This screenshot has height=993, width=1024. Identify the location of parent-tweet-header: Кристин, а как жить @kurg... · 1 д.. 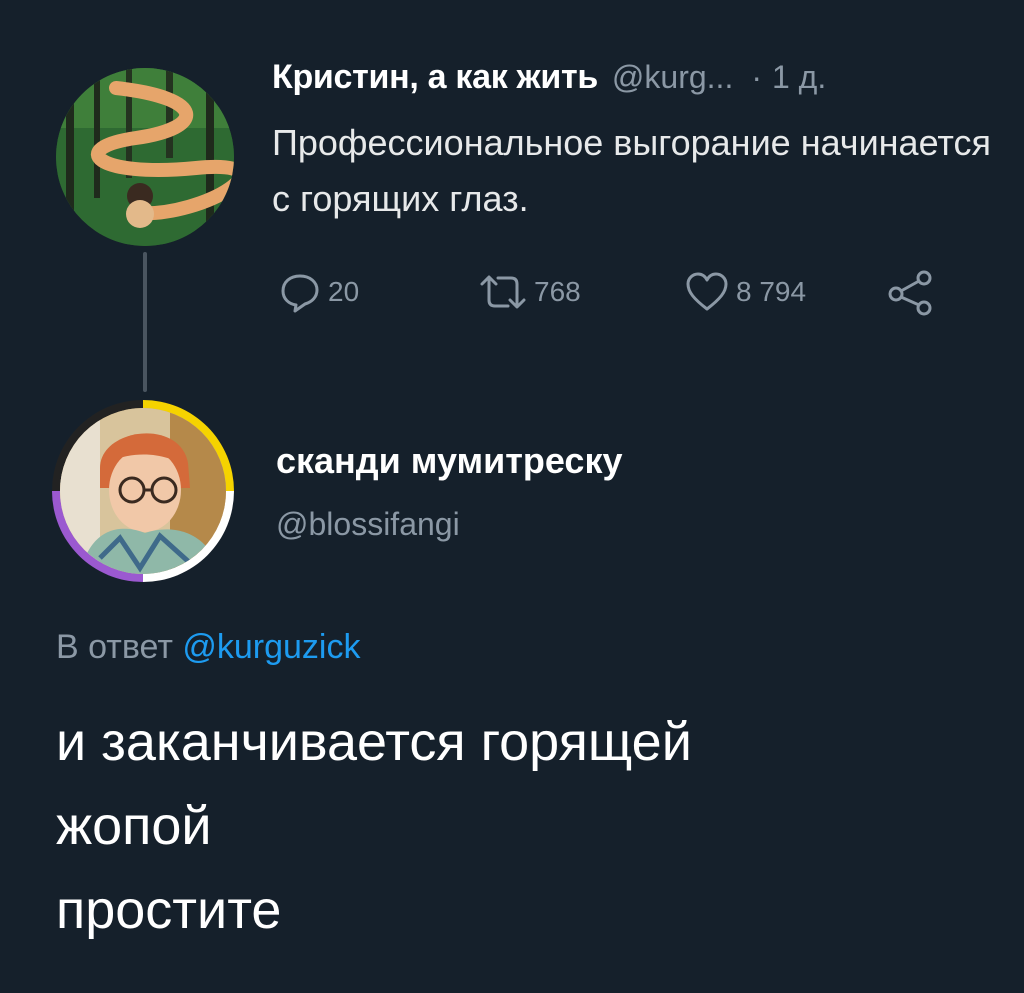
(549, 83).